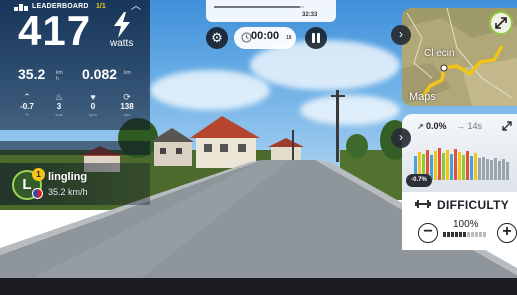 Image resolution: width=517 pixels, height=295 pixels. What do you see at coordinates (473, 205) in the screenshot?
I see `difficulty-title: DIFFICULTY` at bounding box center [473, 205].